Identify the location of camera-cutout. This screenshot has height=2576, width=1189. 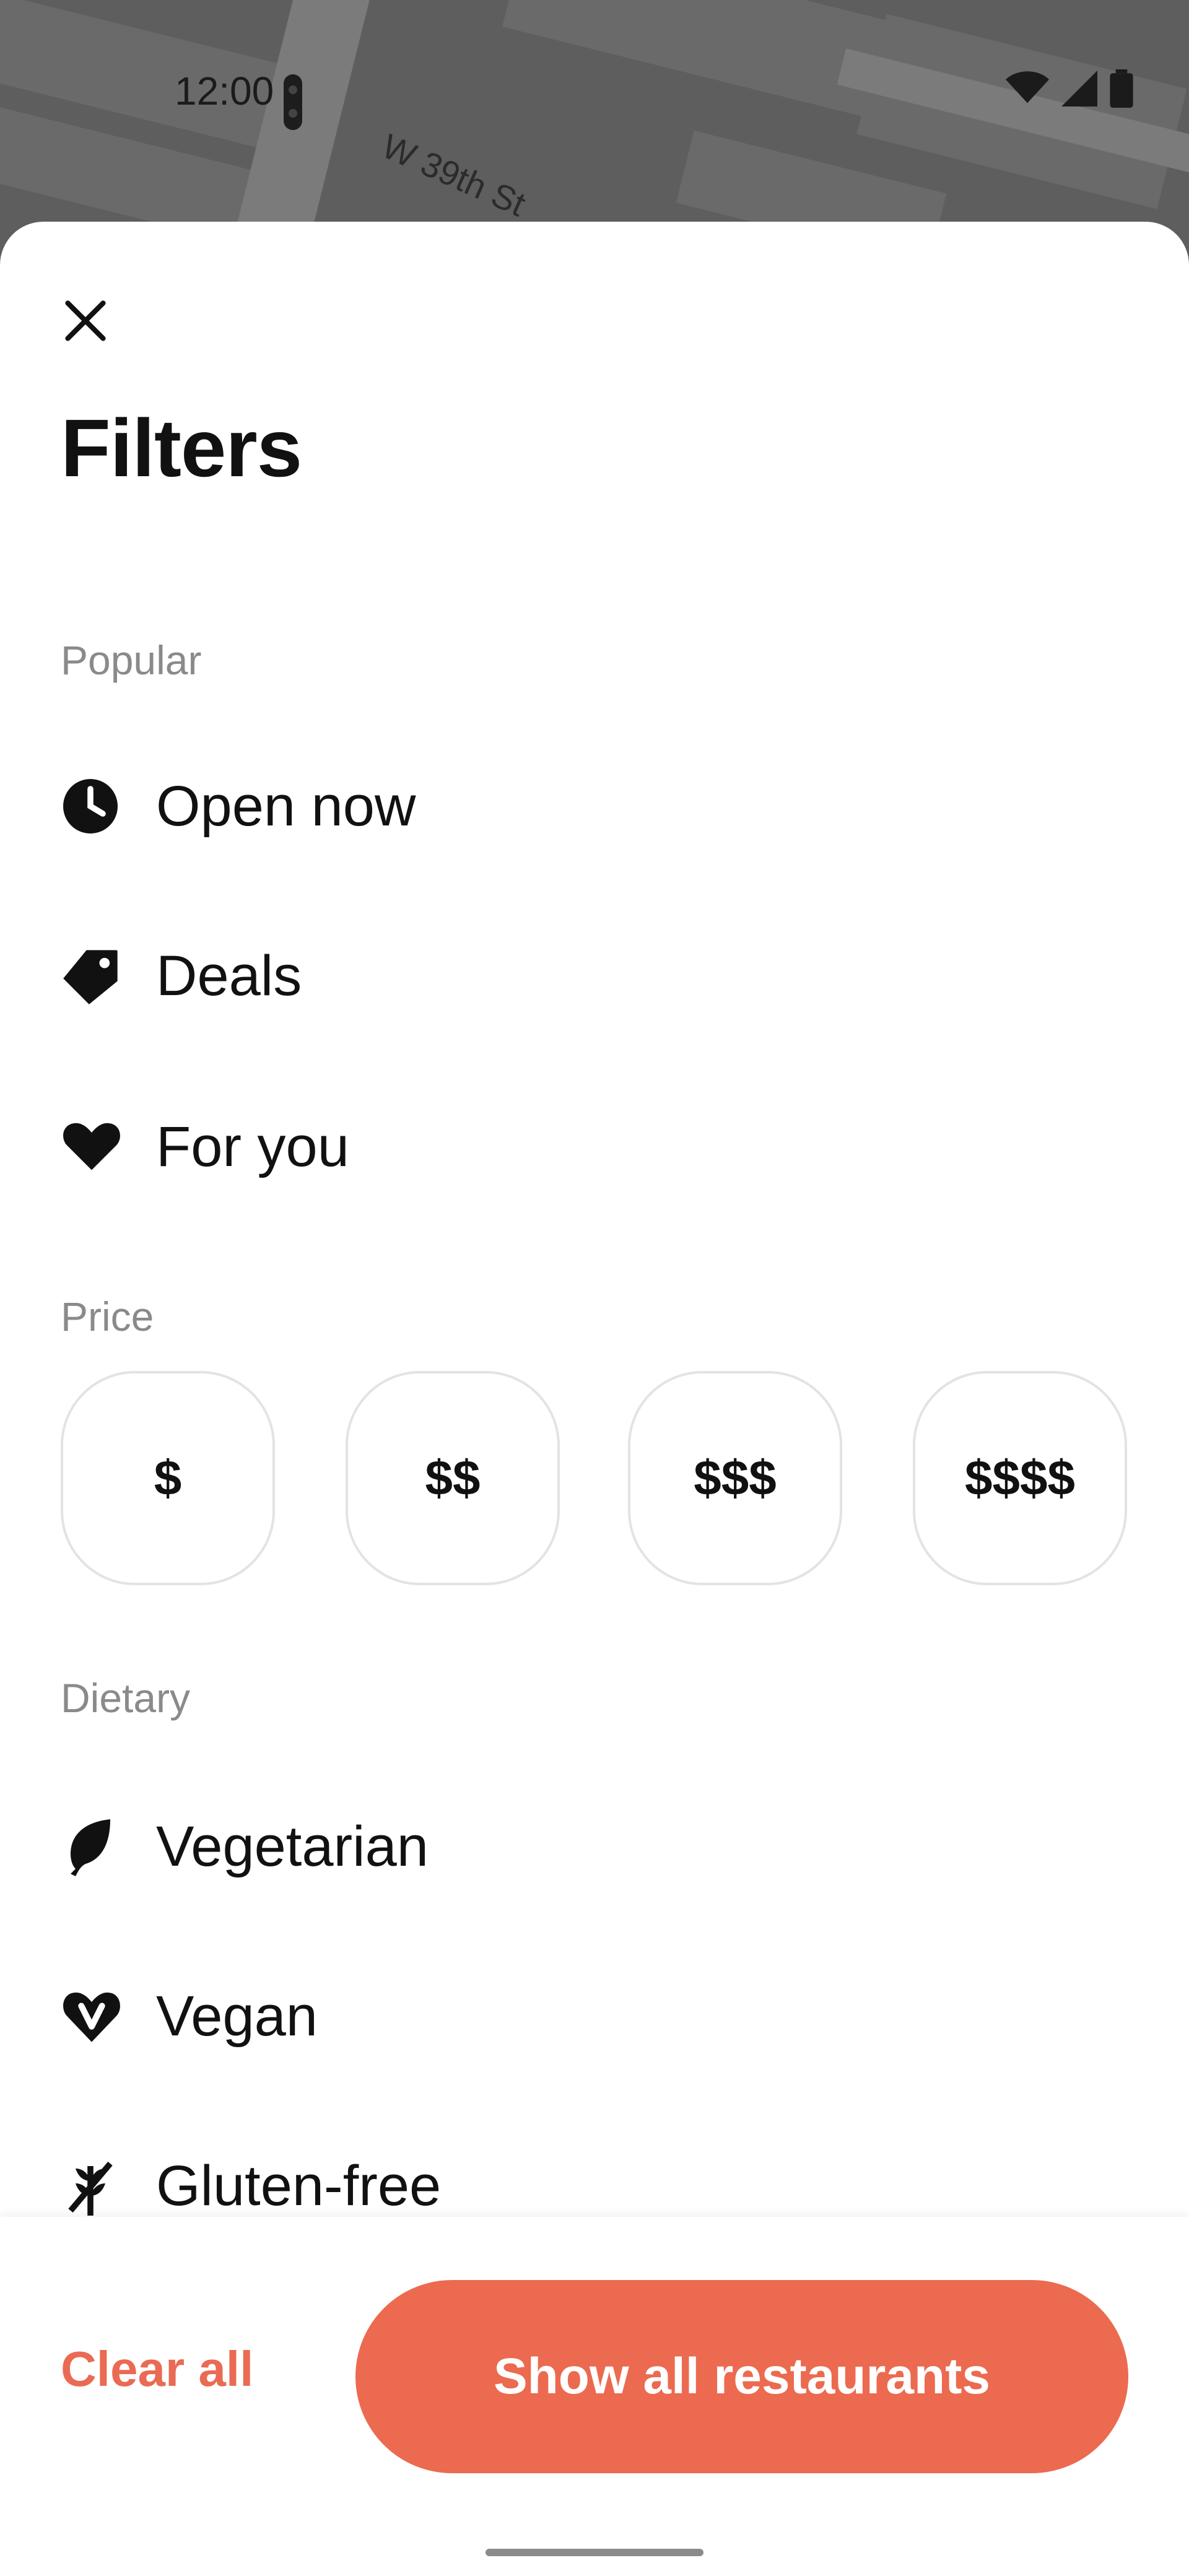
(293, 102).